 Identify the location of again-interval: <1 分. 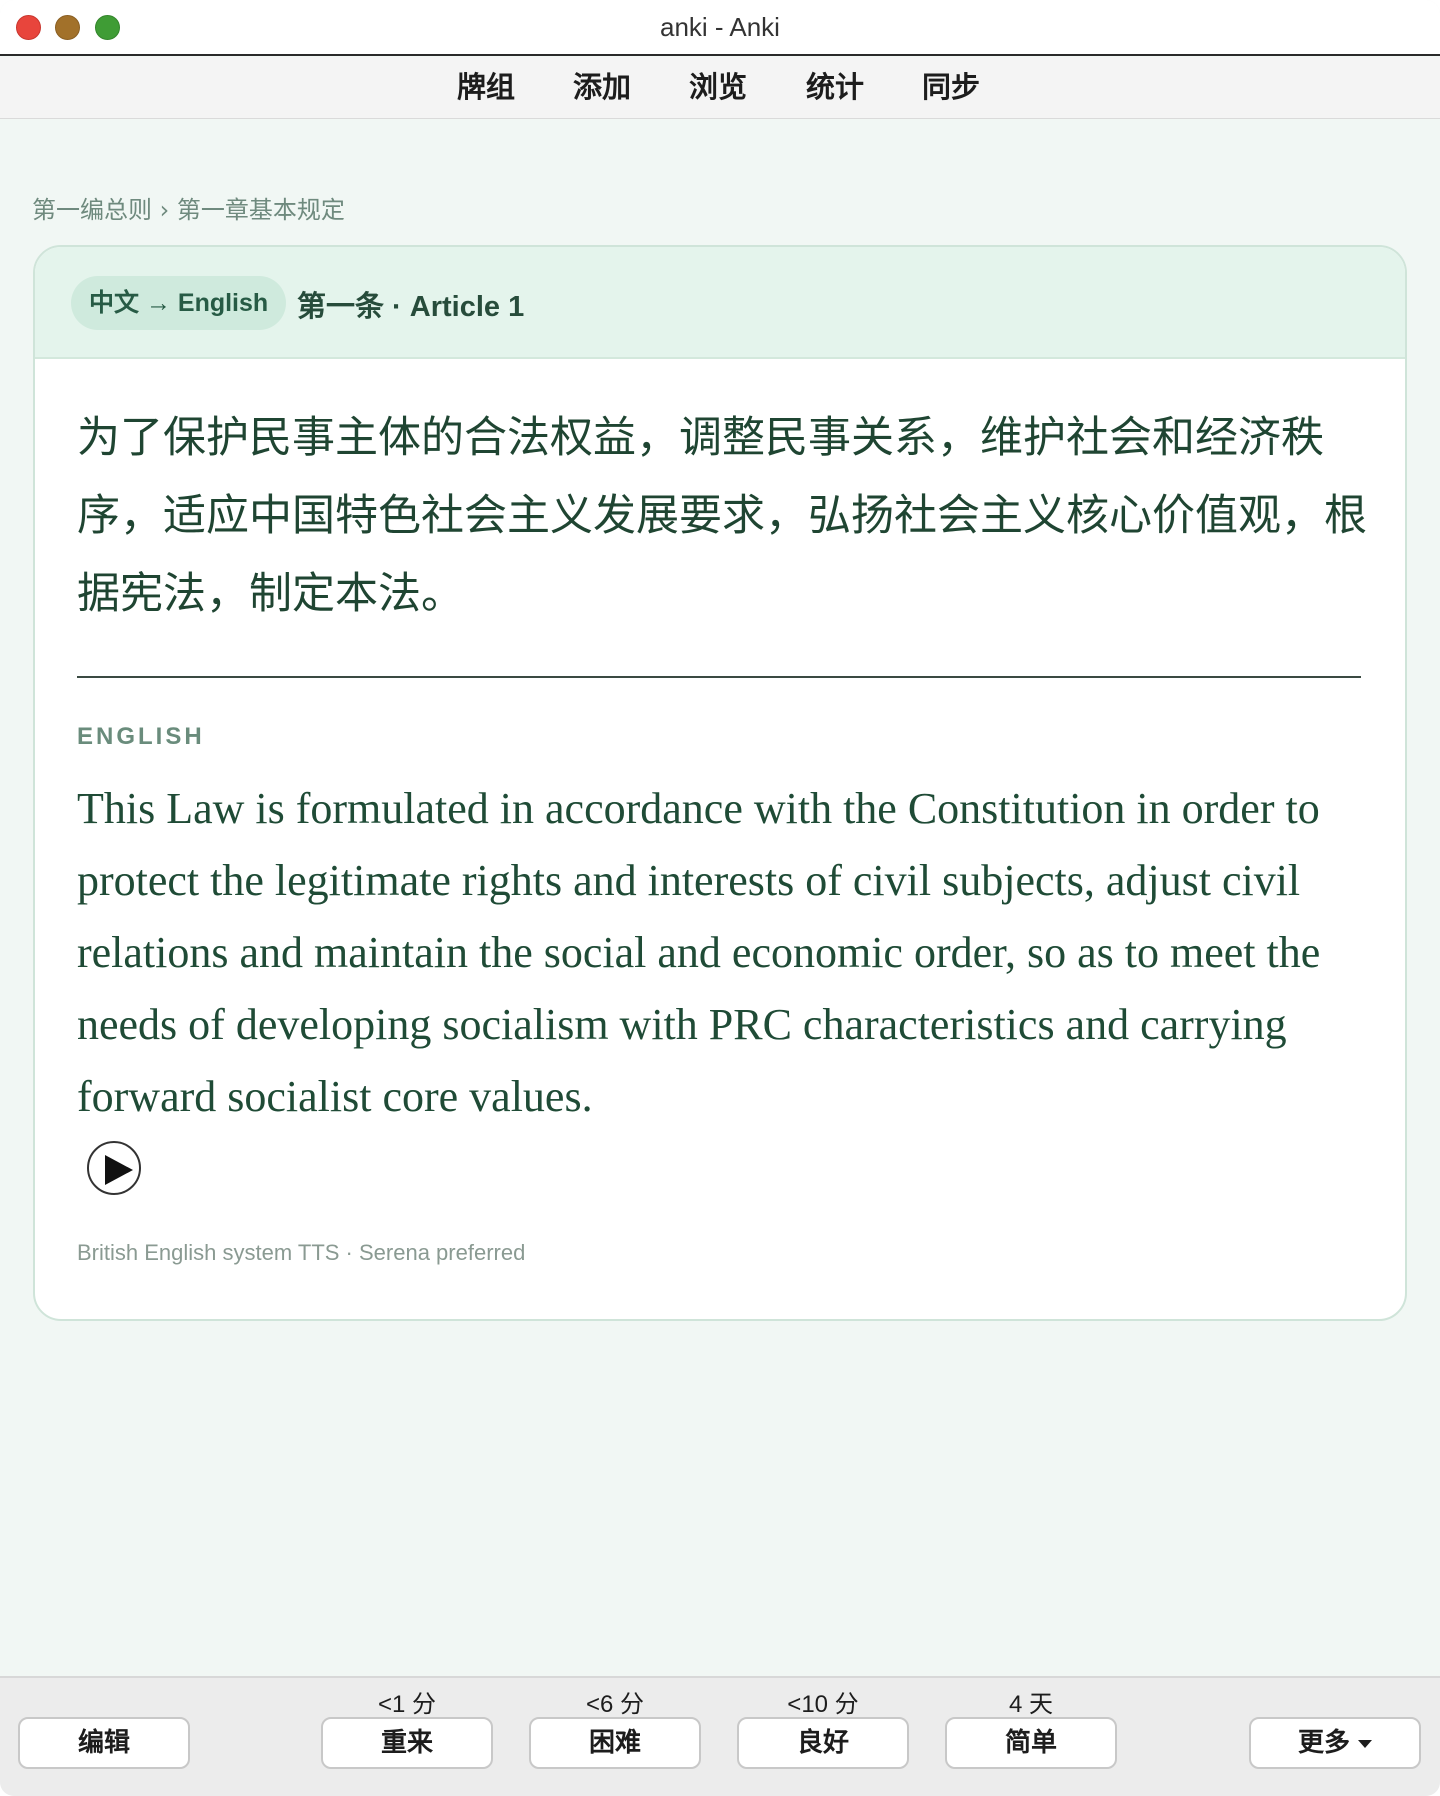
(407, 1704).